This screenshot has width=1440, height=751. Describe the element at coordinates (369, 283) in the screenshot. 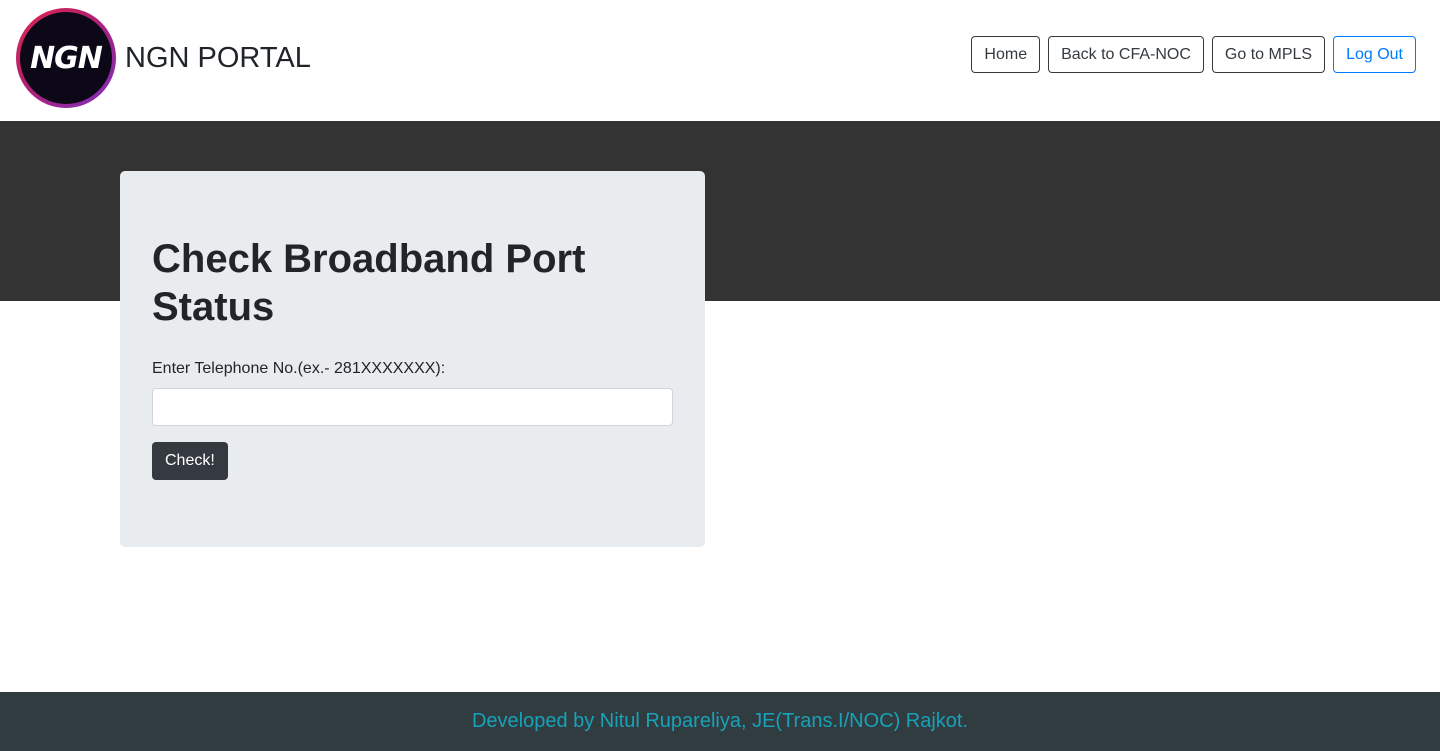

I see `page-title: Check Broadband Port Status` at that location.